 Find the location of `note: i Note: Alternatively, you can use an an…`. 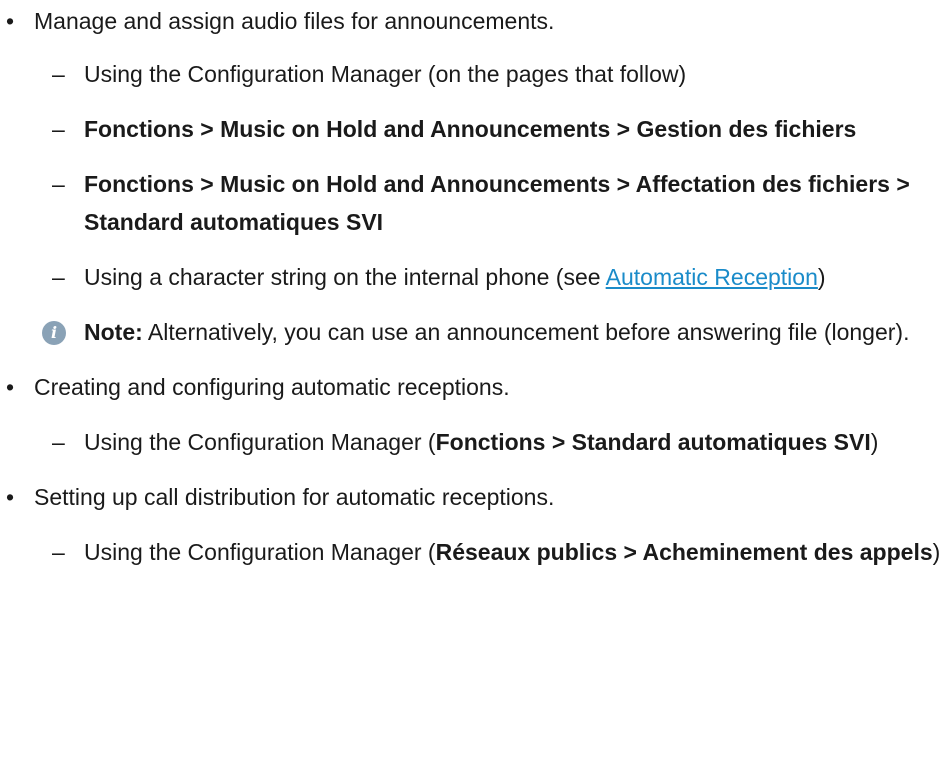

note: i Note: Alternatively, you can use an an… is located at coordinates (475, 332).